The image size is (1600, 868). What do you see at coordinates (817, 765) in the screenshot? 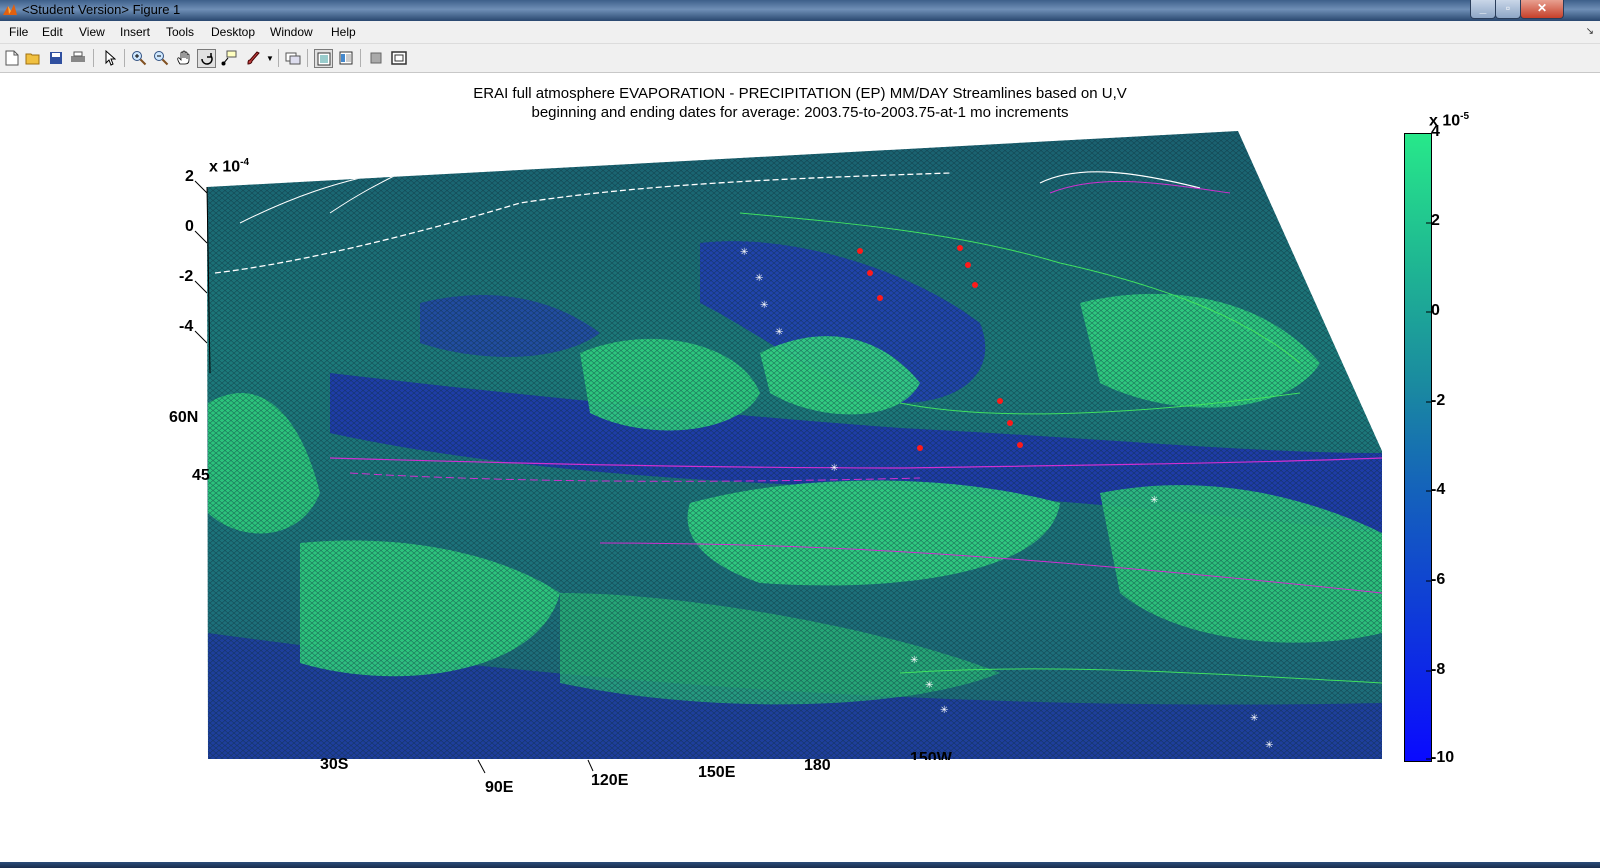
I see `lon-label: 180` at bounding box center [817, 765].